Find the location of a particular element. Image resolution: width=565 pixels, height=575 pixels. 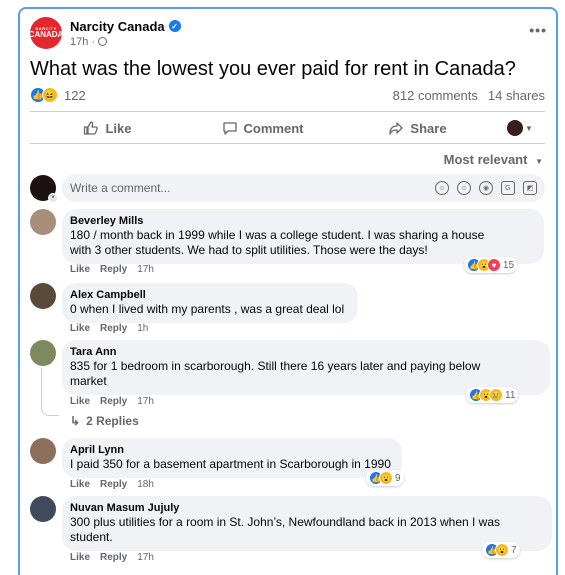

action-bar: Like Comment Share ▼ is located at coordinates (287, 128).